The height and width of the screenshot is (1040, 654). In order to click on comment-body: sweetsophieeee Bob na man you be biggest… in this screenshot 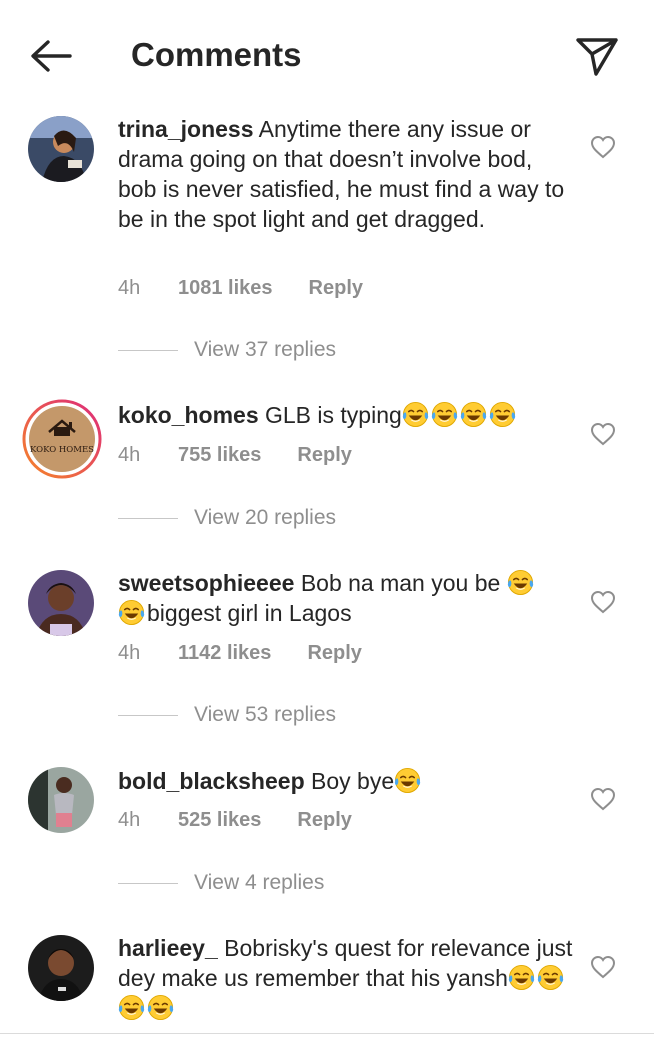, I will do `click(346, 598)`.